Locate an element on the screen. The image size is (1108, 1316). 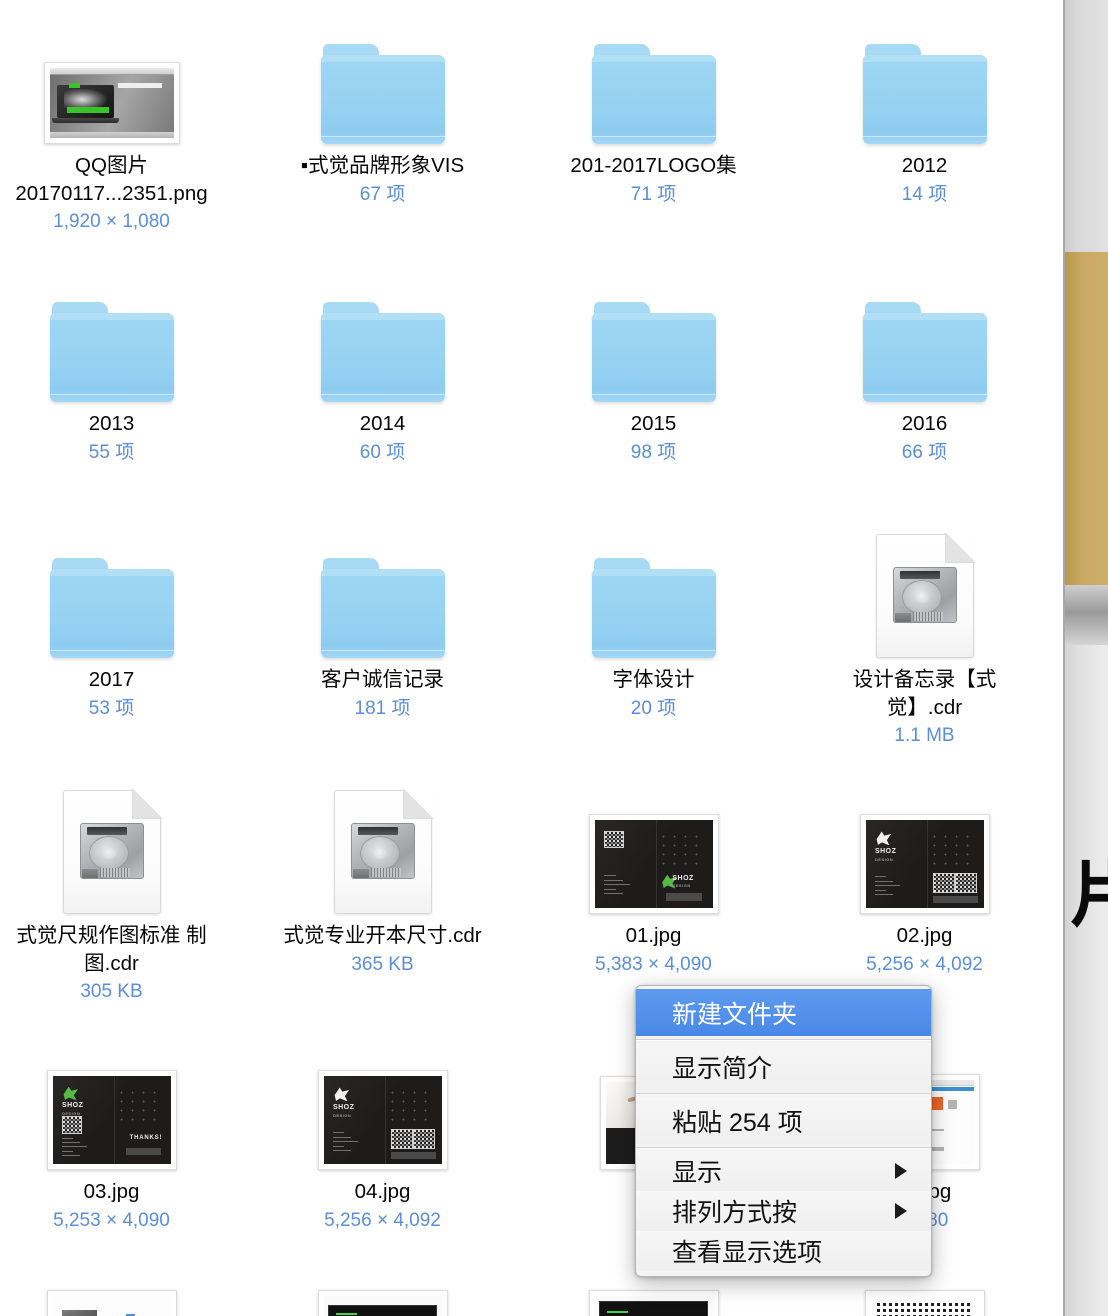
menu-item-2: 粘贴 254 项 is located at coordinates (783, 1120).